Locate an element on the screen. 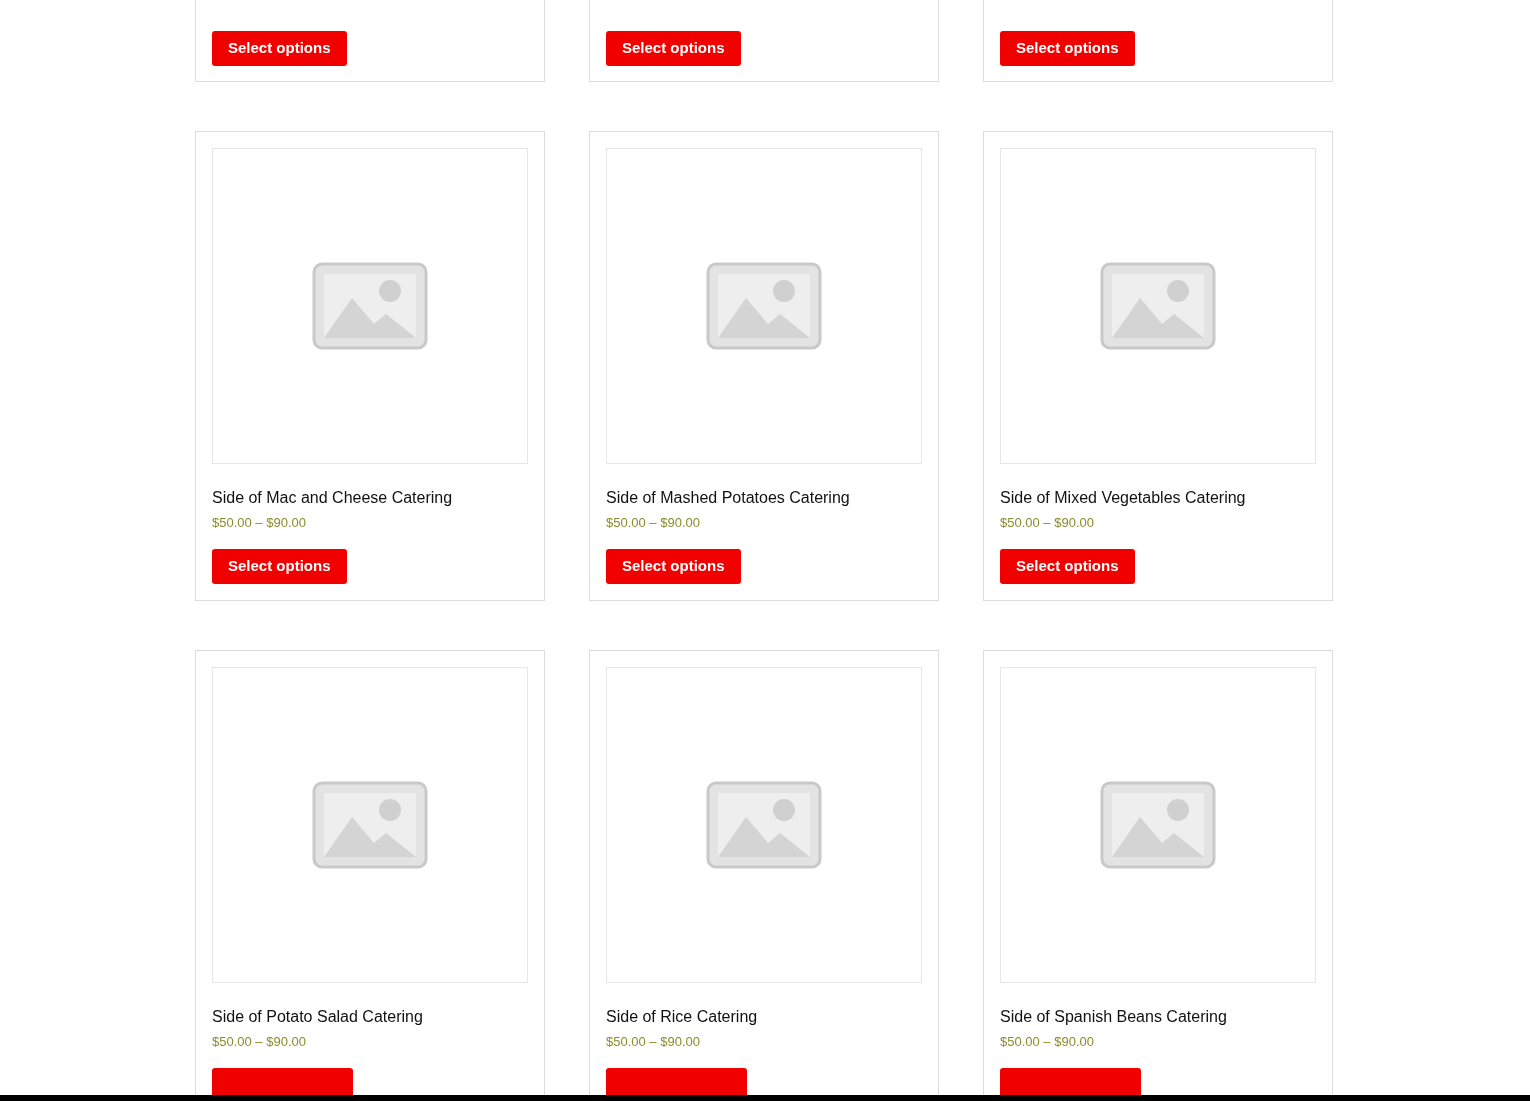  product-title: Side of Rice Catering is located at coordinates (764, 1017).